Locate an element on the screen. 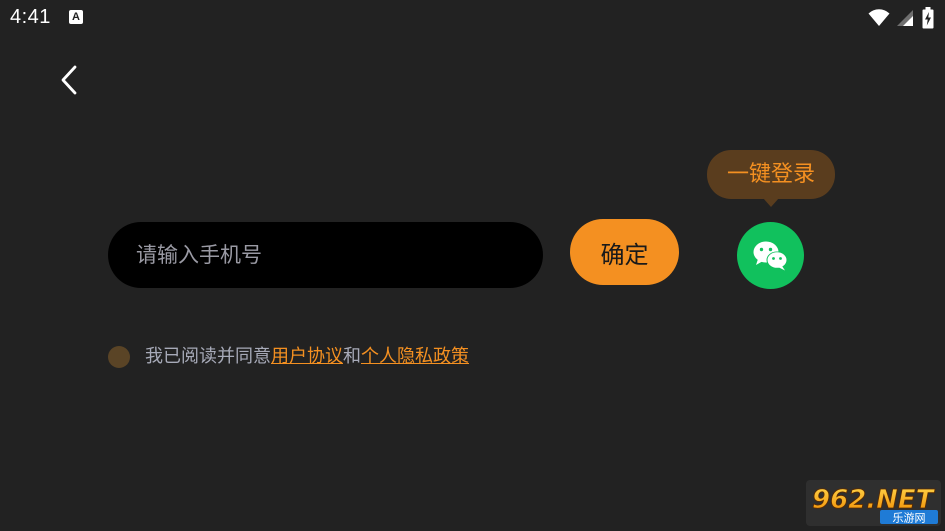 Image resolution: width=945 pixels, height=531 pixels. agreement-prefix: 我已阅读并同意 is located at coordinates (208, 356).